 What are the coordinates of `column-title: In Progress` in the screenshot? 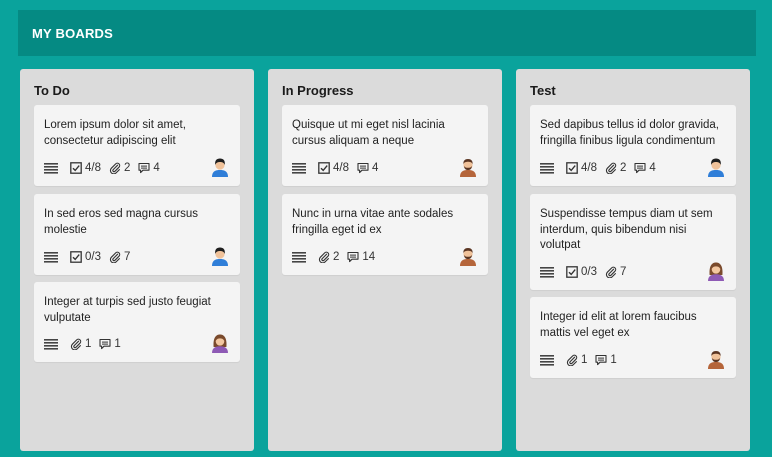 It's located at (318, 90).